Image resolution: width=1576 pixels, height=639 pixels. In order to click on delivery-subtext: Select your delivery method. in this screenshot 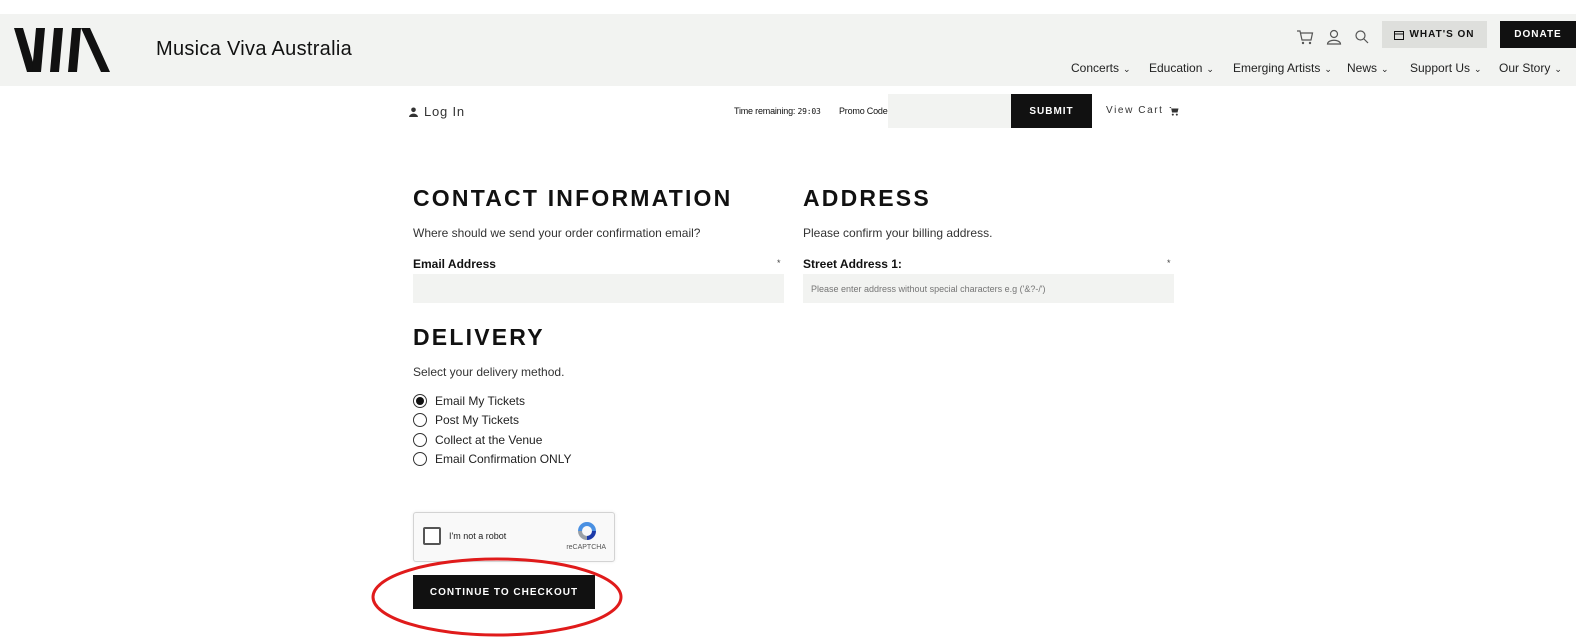, I will do `click(489, 372)`.